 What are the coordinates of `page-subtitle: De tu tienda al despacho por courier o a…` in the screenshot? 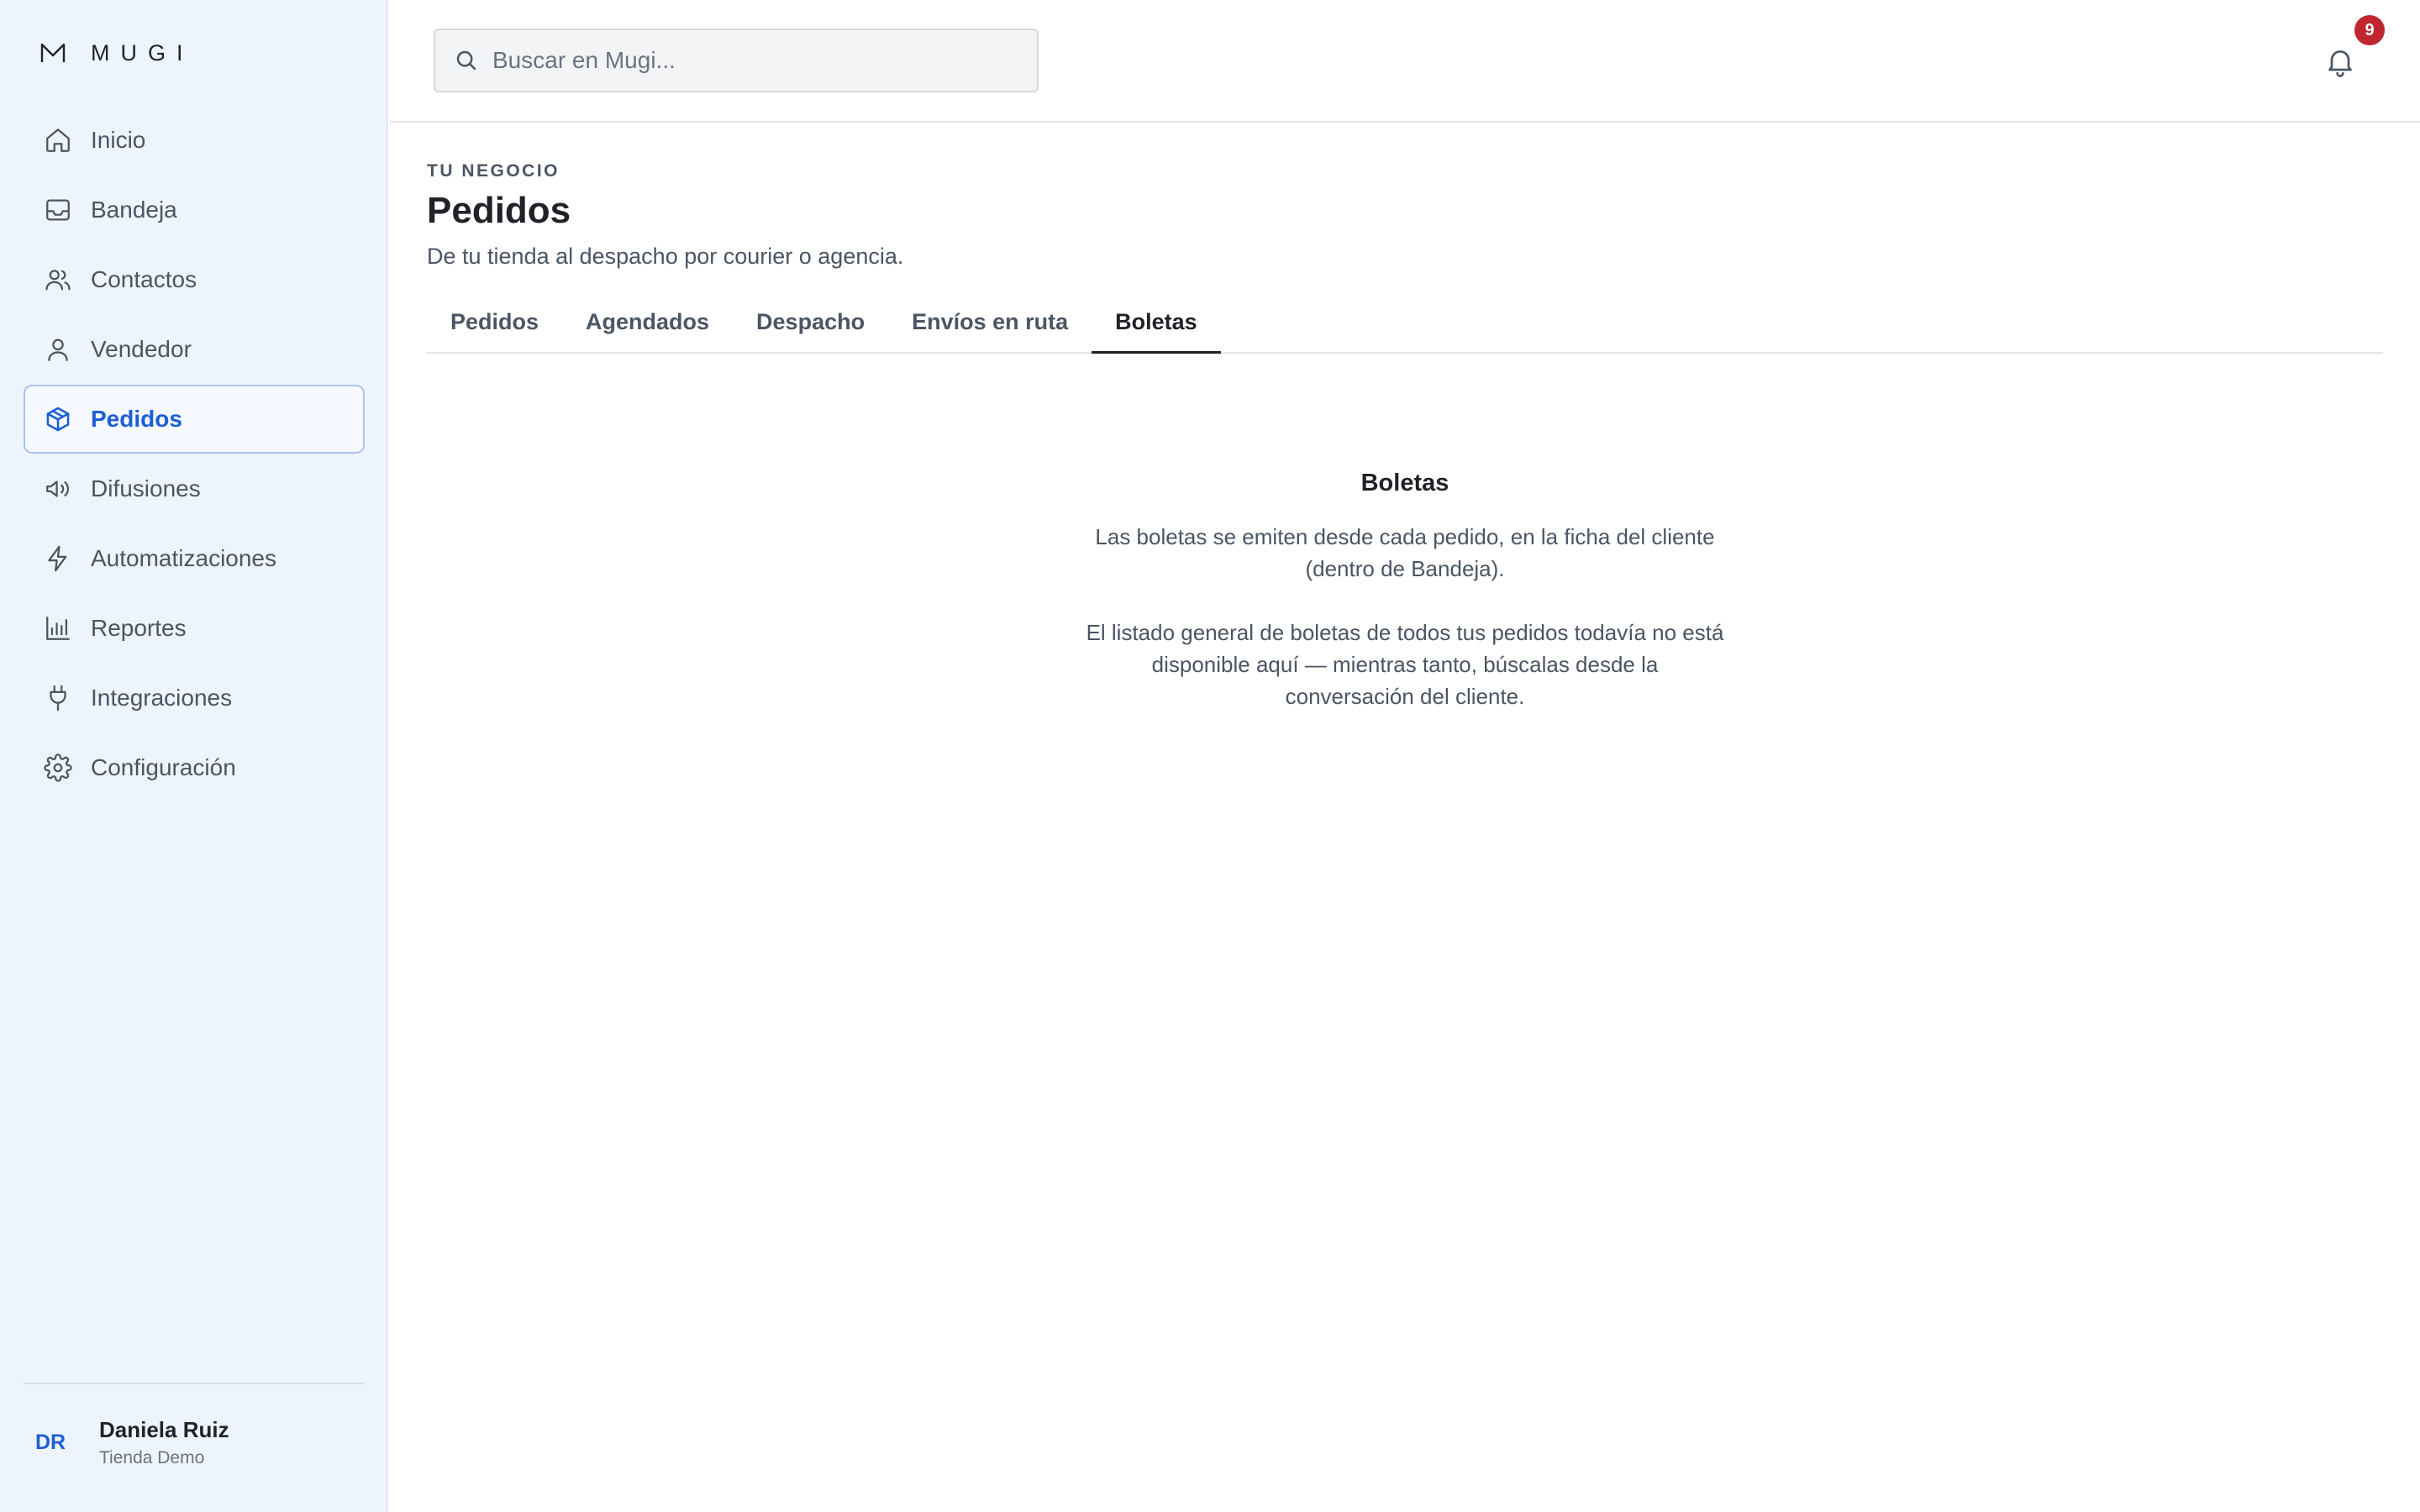 It's located at (665, 256).